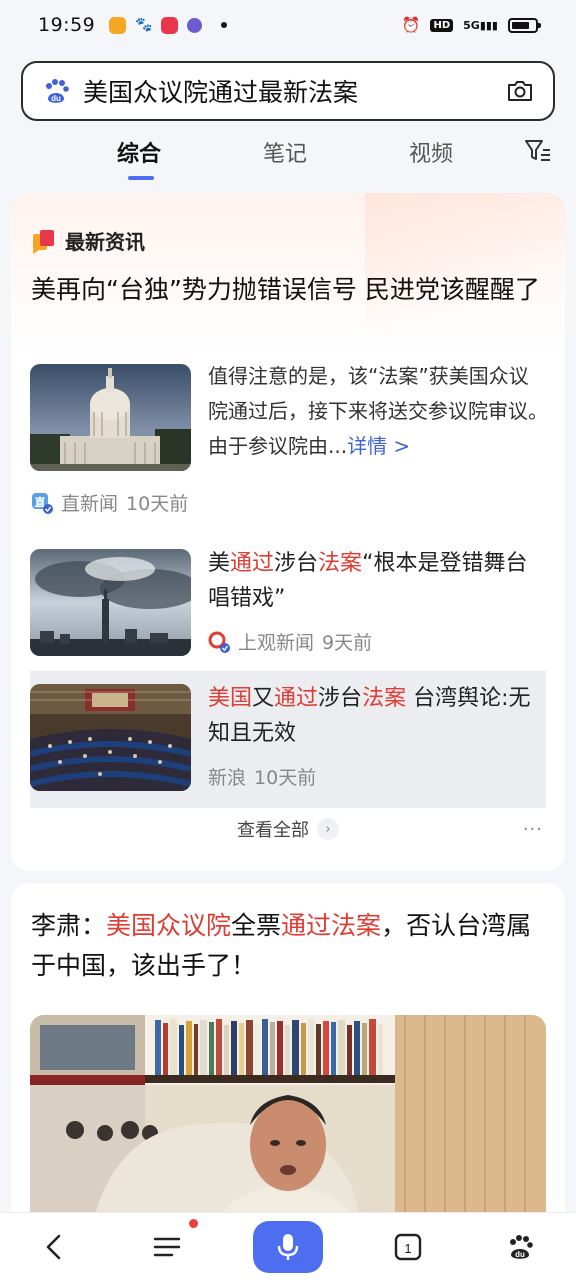 This screenshot has height=1280, width=576. What do you see at coordinates (110, 602) in the screenshot?
I see `taipei-skyline-thumbnail` at bounding box center [110, 602].